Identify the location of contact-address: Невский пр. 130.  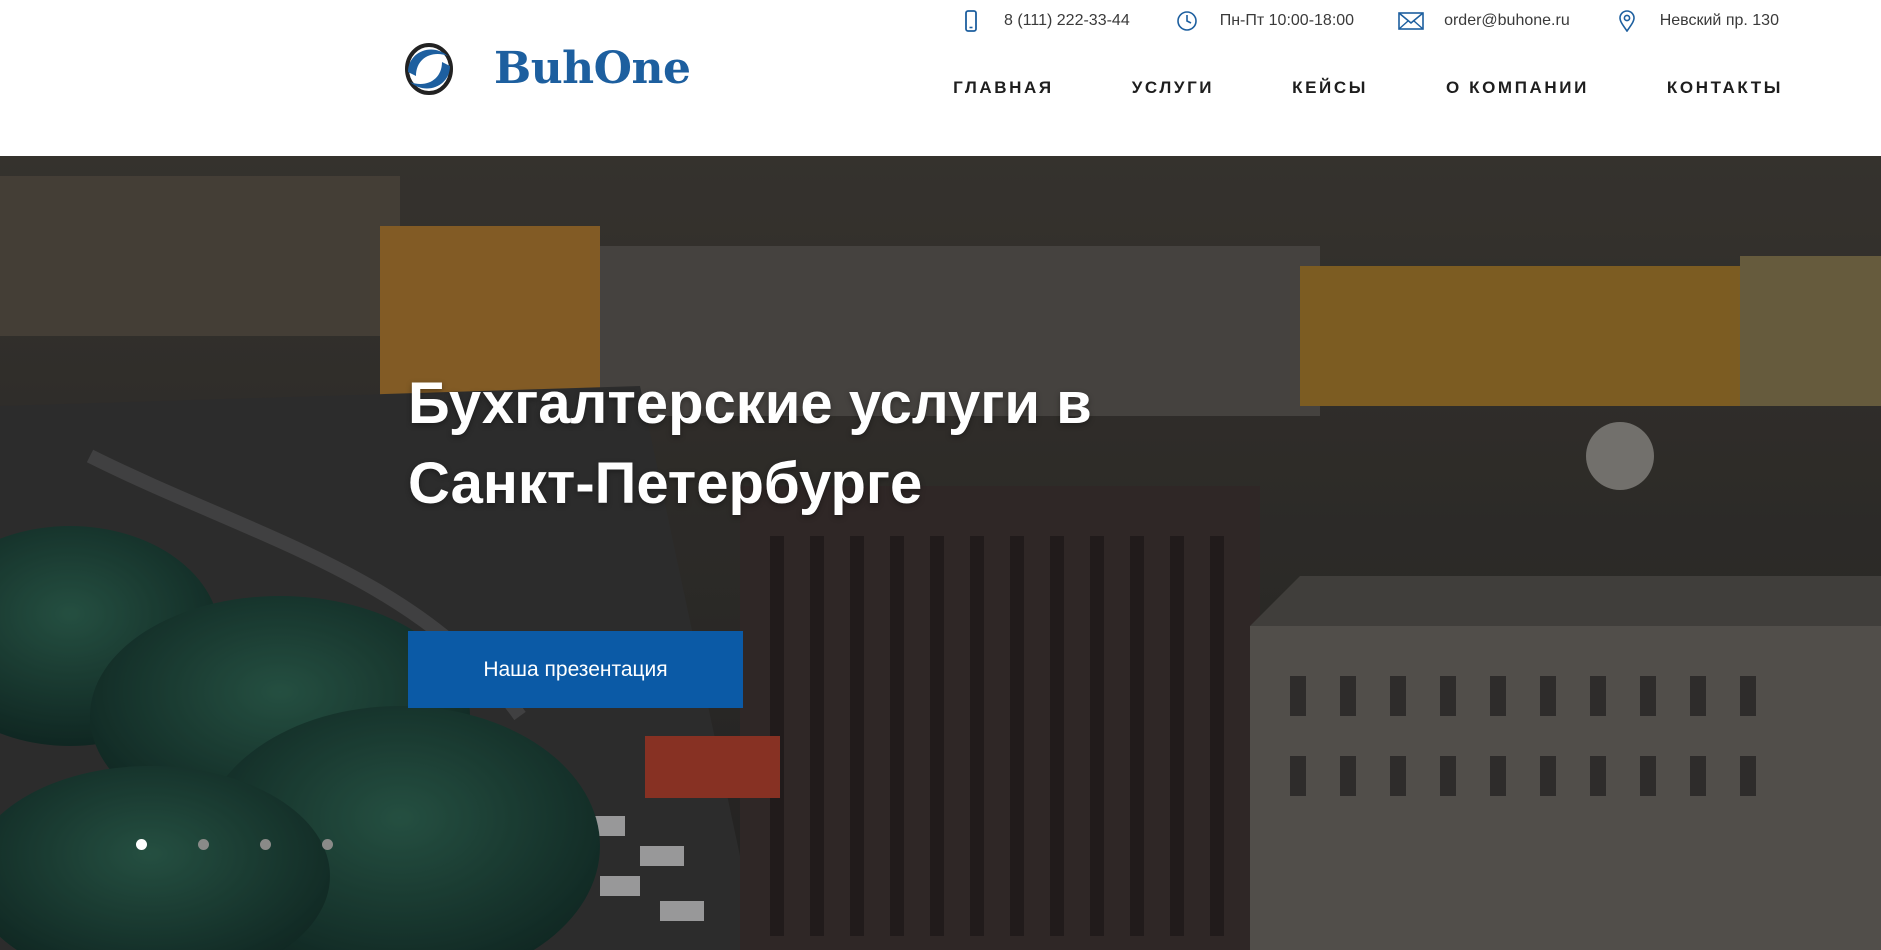
(1696, 21).